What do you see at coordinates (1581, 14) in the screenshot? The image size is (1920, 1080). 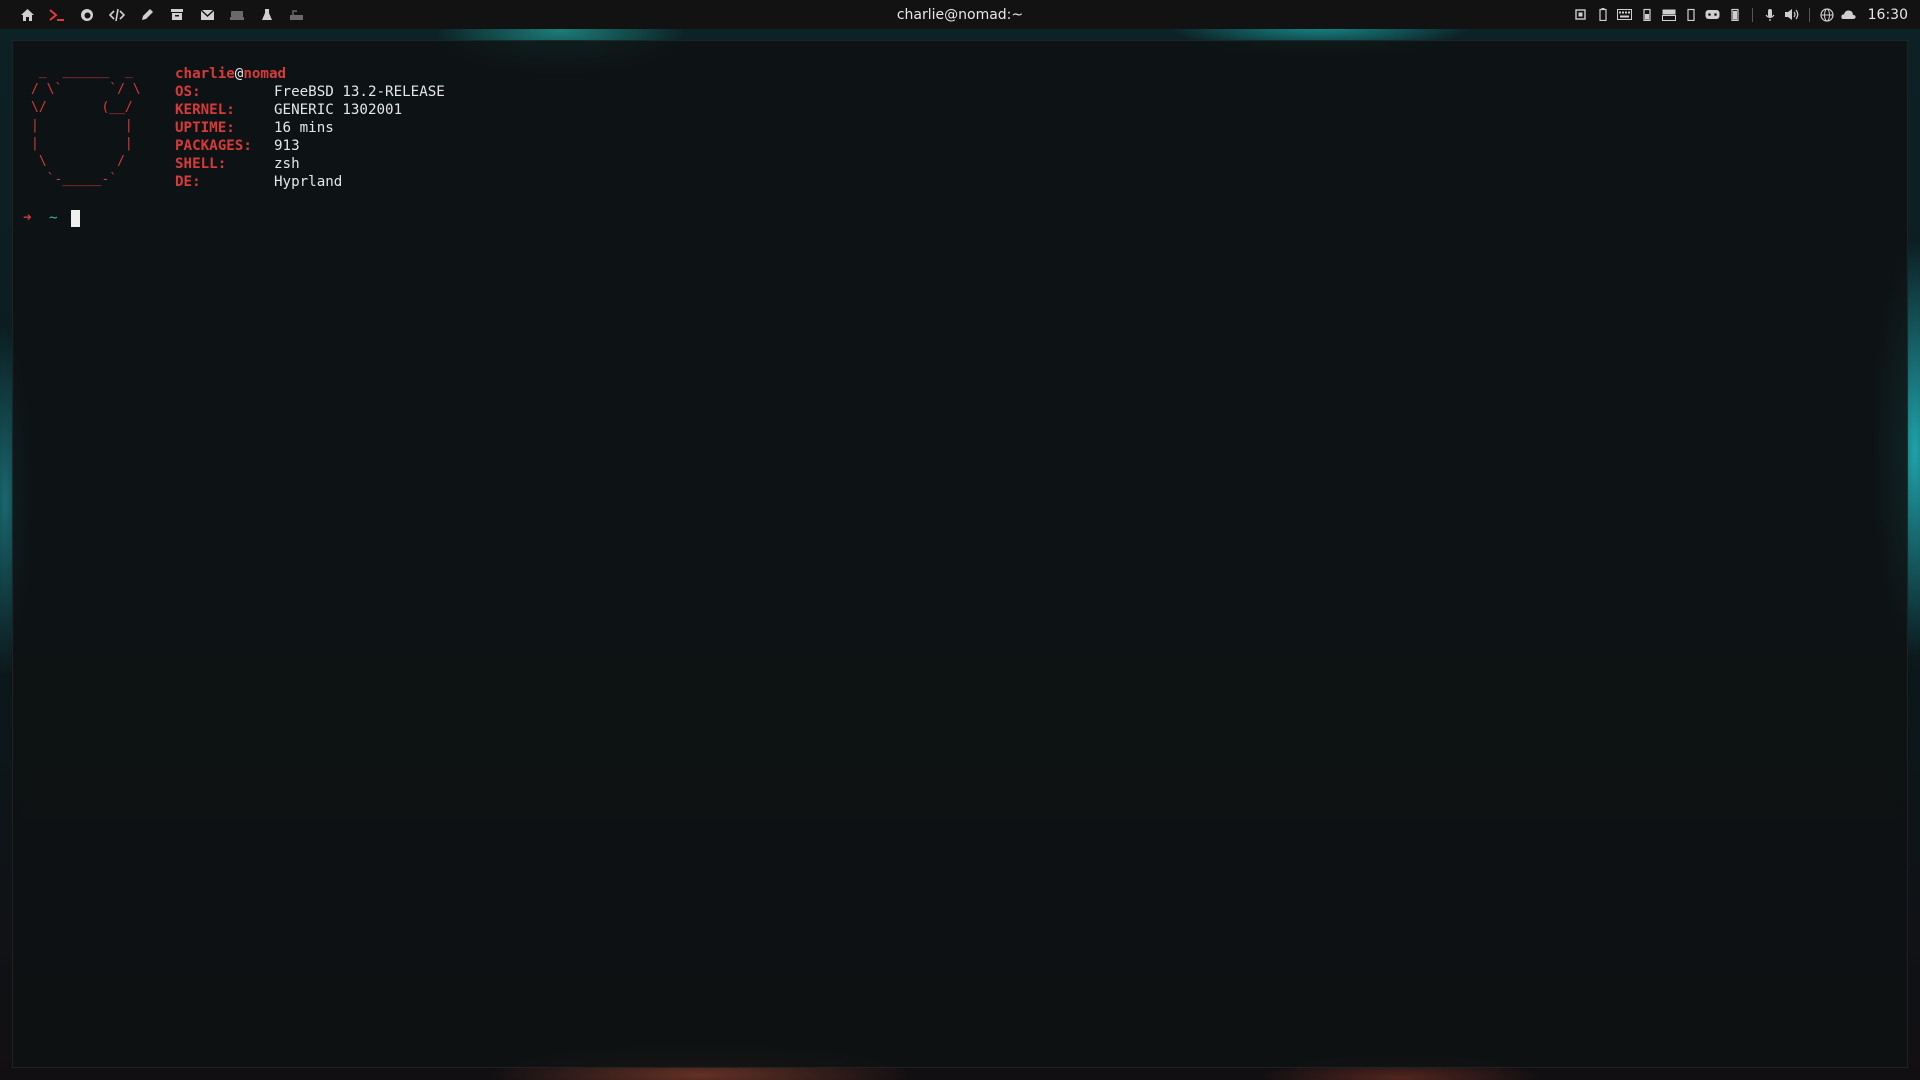 I see `cpu-icon` at bounding box center [1581, 14].